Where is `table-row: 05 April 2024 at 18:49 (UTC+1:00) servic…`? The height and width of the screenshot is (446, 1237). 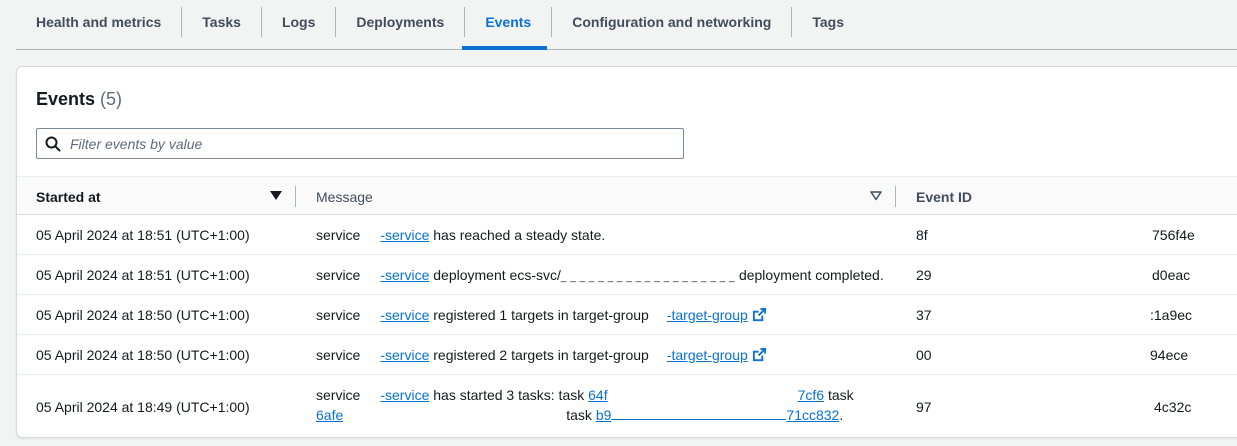
table-row: 05 April 2024 at 18:49 (UTC+1:00) servic… is located at coordinates (627, 406).